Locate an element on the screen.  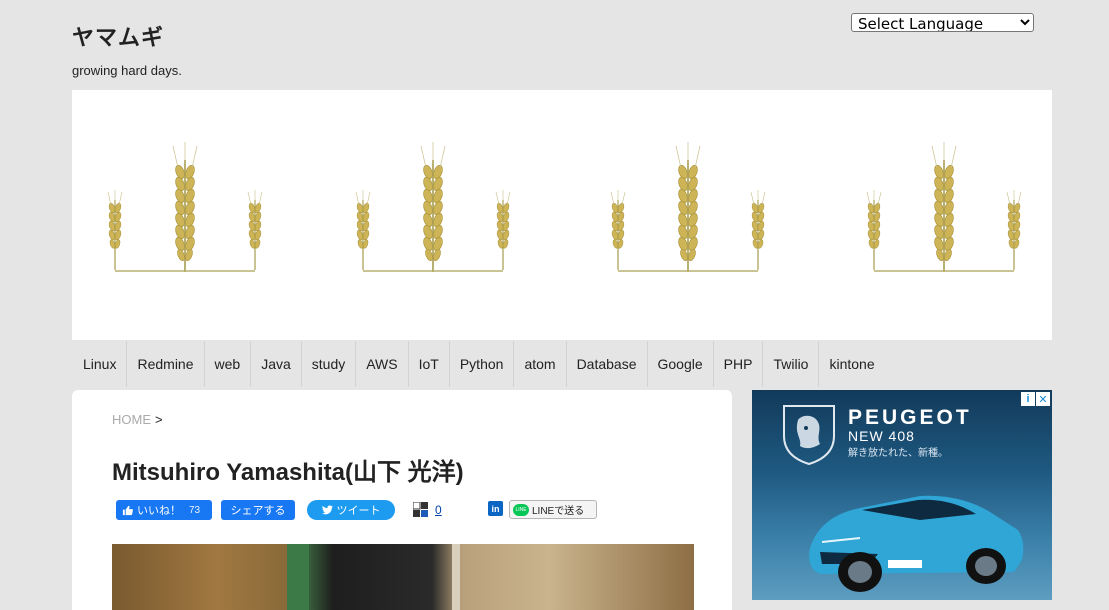
line-send-button: LINE LINEで送る is located at coordinates (553, 509).